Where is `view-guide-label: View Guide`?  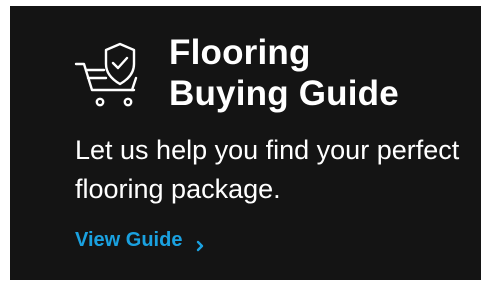
view-guide-label: View Guide is located at coordinates (129, 240).